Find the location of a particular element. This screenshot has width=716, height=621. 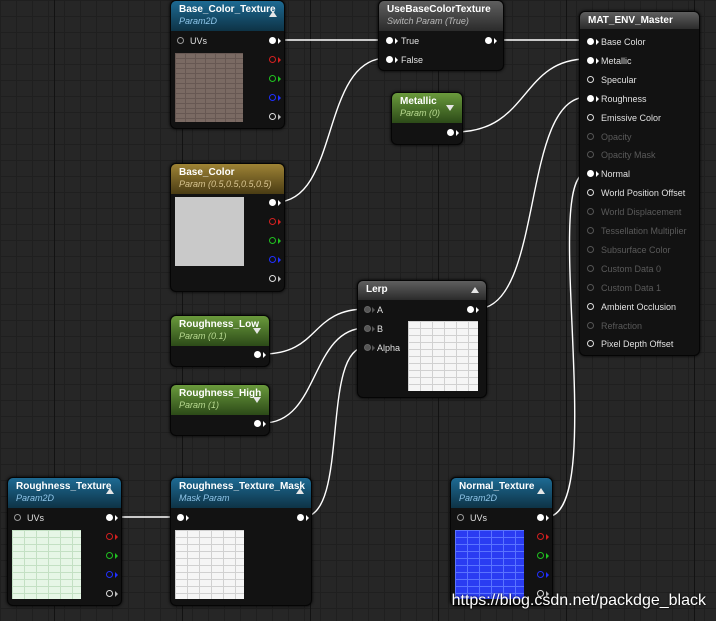

material-pin-label: Tessellation Multiplier is located at coordinates (644, 231).